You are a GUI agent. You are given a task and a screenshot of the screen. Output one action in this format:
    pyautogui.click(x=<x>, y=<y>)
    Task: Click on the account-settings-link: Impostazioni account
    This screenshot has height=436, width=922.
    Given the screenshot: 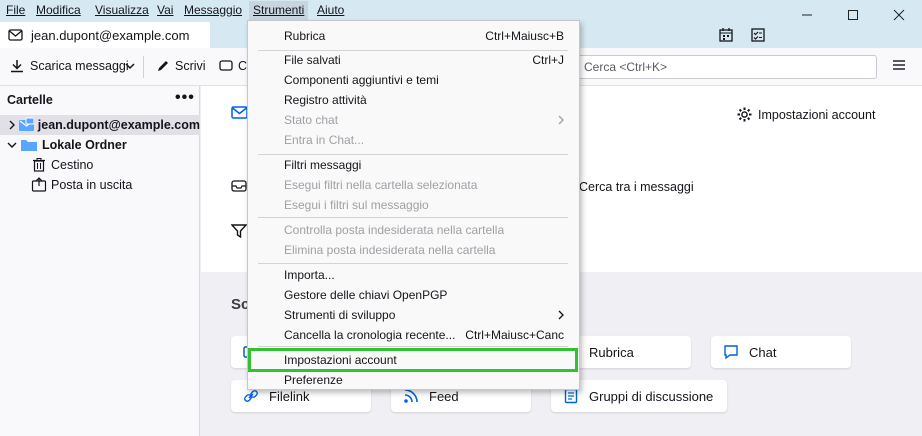 What is the action you would take?
    pyautogui.click(x=806, y=114)
    